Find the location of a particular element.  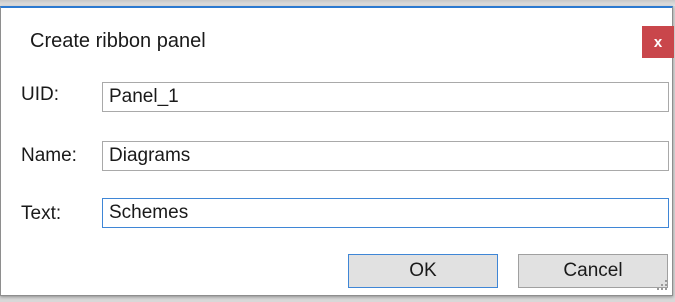

resize-grip-icon is located at coordinates (663, 286).